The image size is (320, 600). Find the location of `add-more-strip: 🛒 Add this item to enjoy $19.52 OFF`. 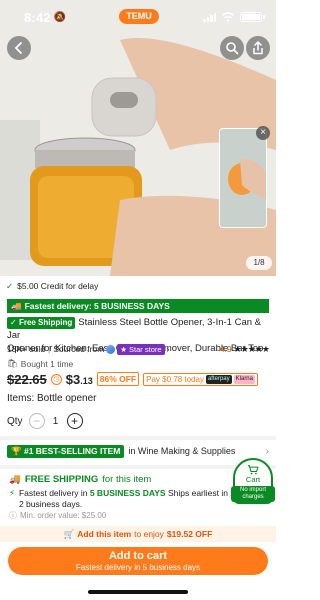

add-more-strip: 🛒 Add this item to enjoy $19.52 OFF is located at coordinates (138, 534).